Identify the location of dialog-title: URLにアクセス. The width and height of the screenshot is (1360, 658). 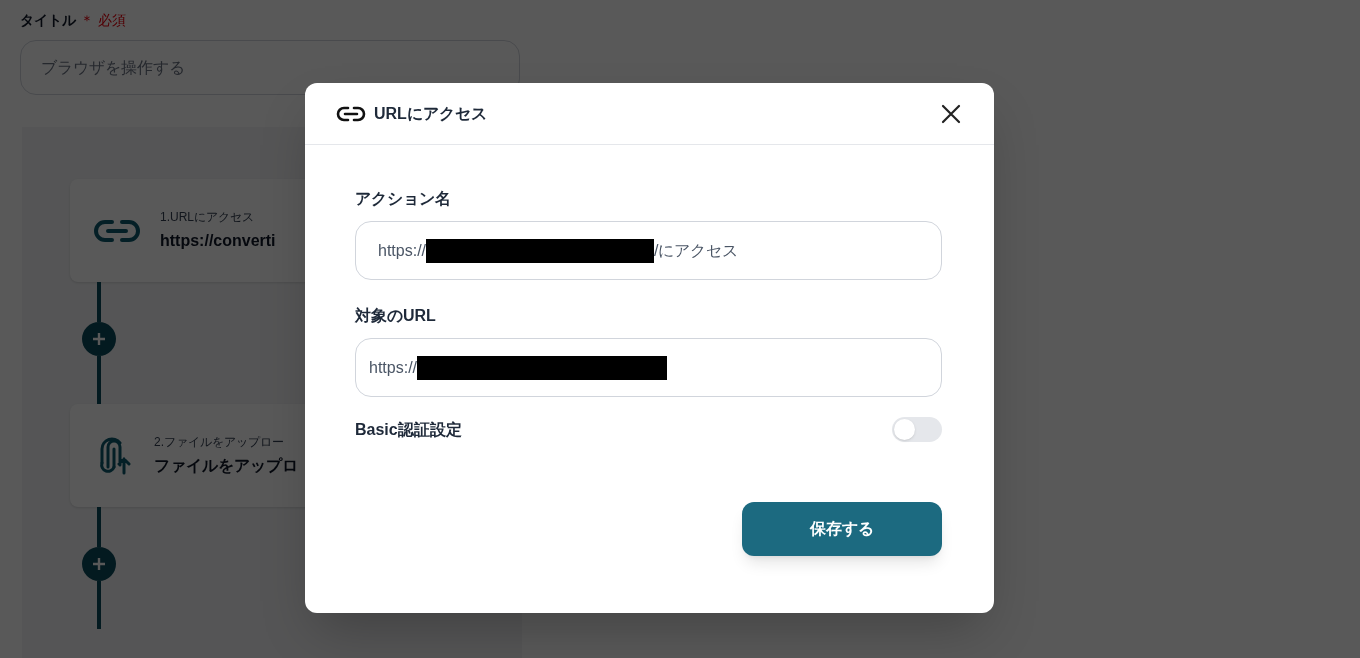
(430, 113).